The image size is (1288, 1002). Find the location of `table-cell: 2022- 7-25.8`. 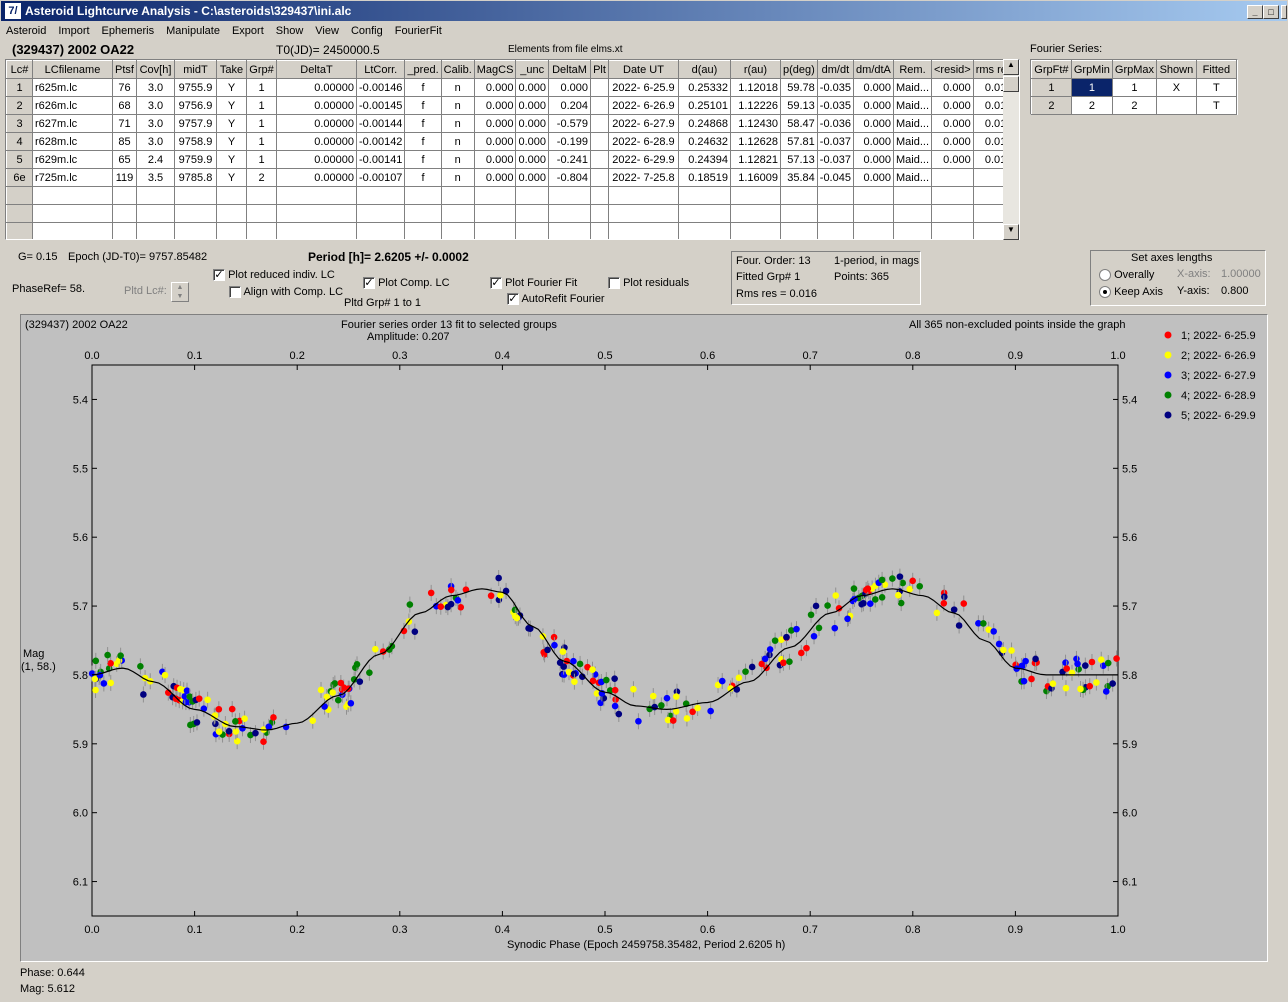

table-cell: 2022- 7-25.8 is located at coordinates (643, 177).